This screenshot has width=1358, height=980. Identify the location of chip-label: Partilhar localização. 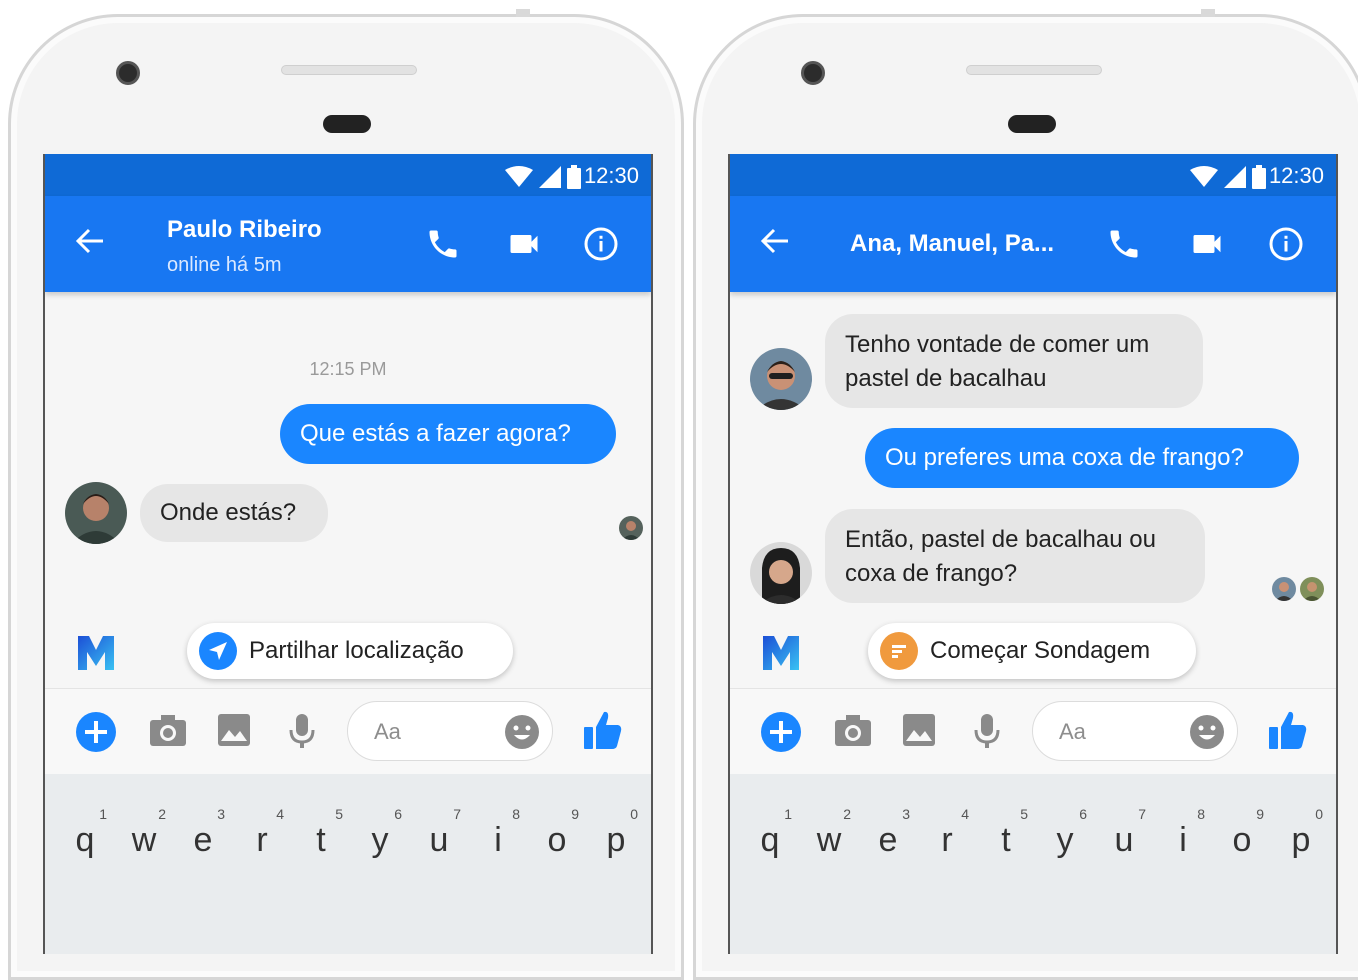
(356, 650).